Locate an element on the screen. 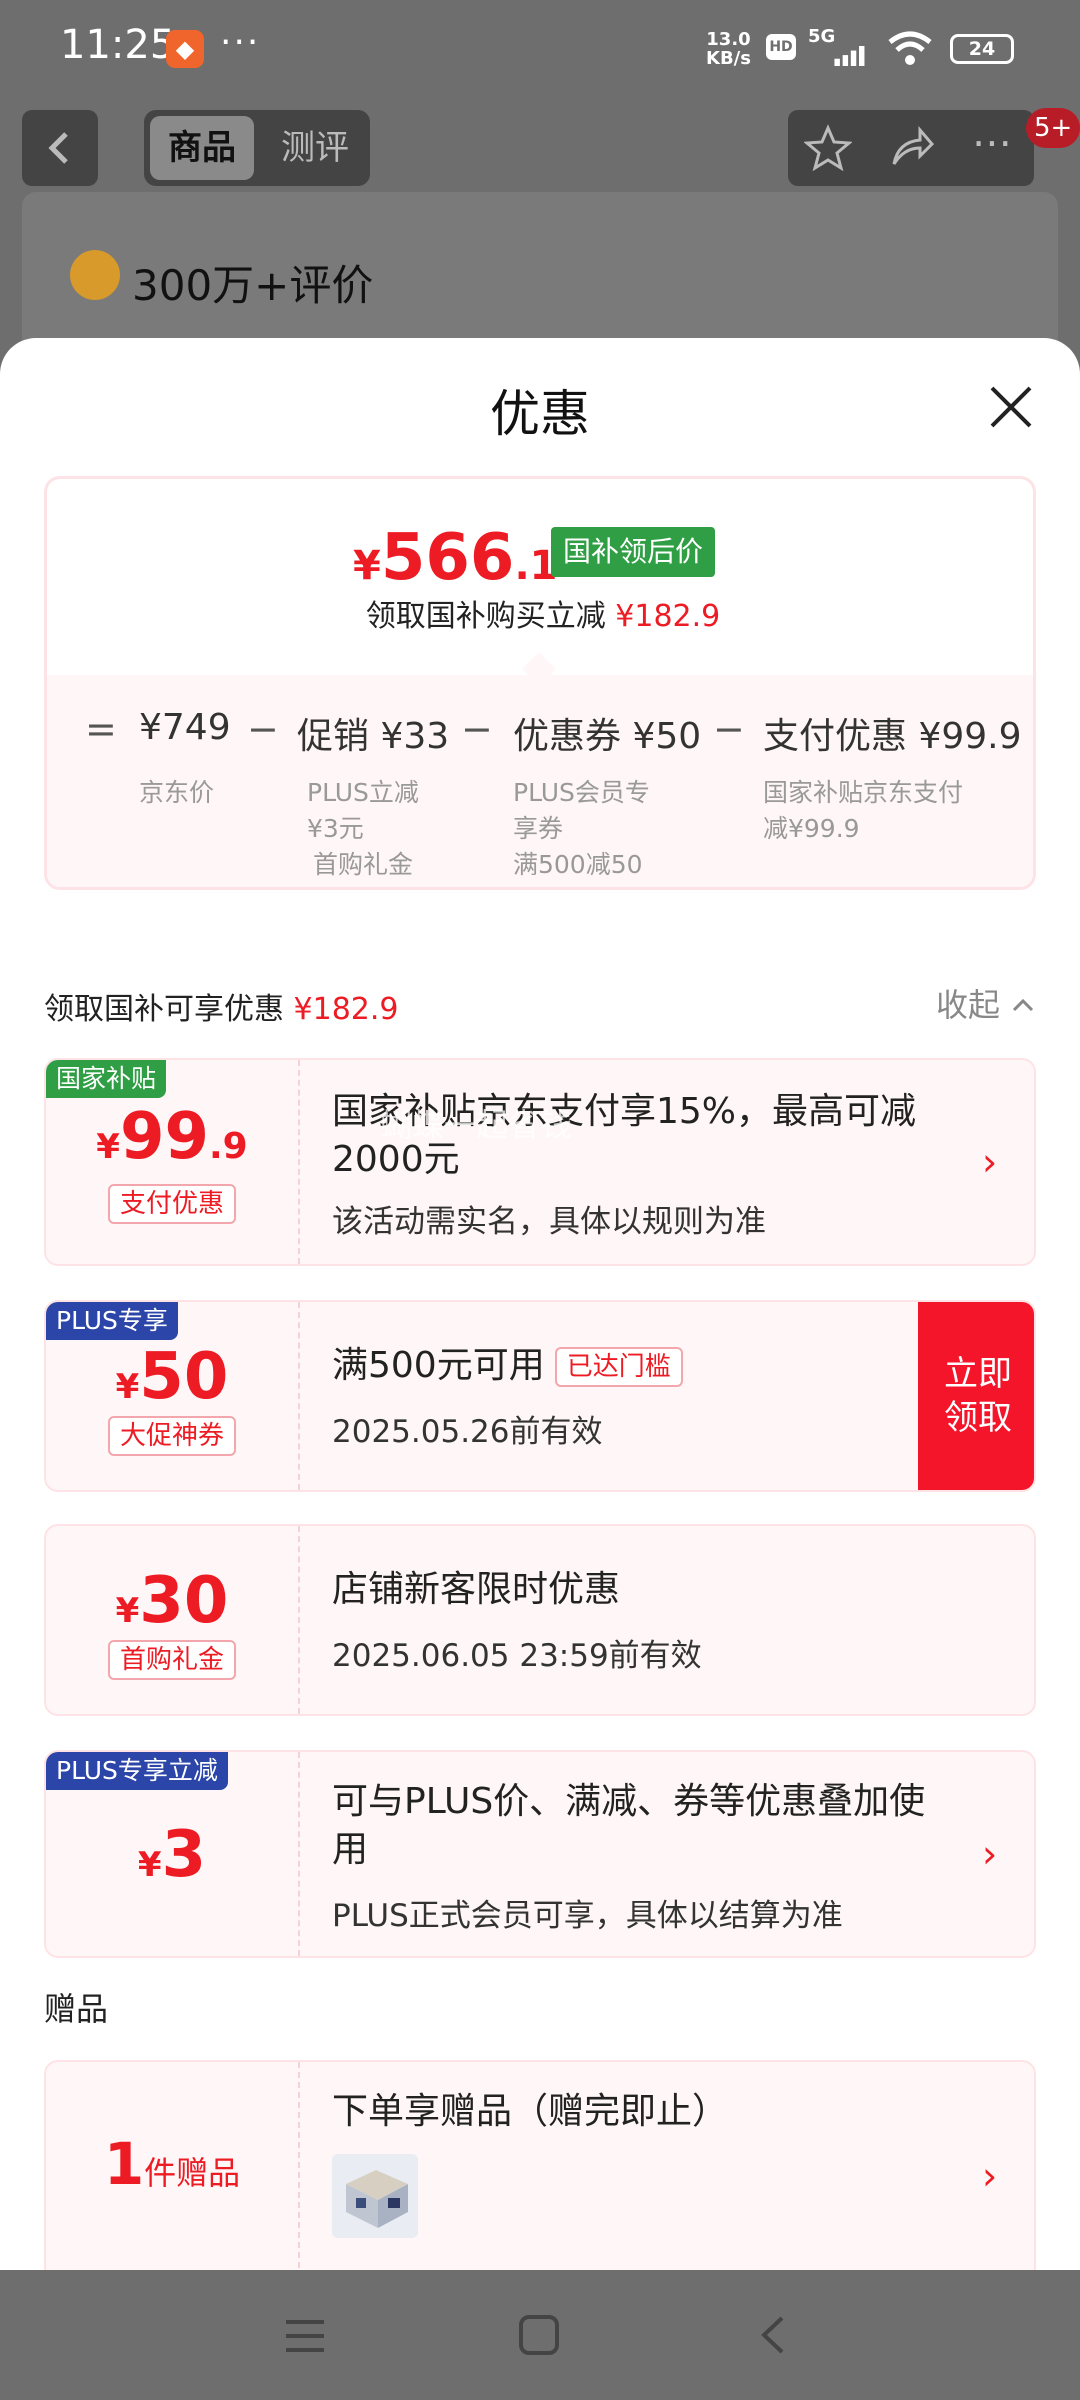 The image size is (1080, 2400). watermark-text: 蝴蝶一起省钱 is located at coordinates (476, 1125).